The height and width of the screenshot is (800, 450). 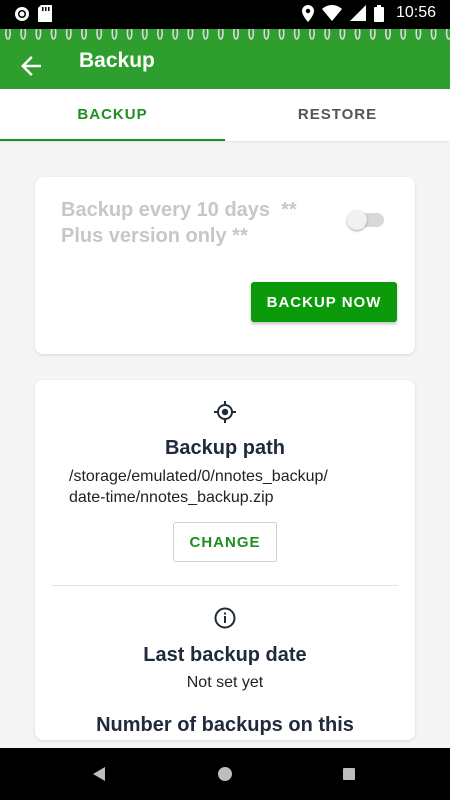 I want to click on info-icon, so click(x=225, y=618).